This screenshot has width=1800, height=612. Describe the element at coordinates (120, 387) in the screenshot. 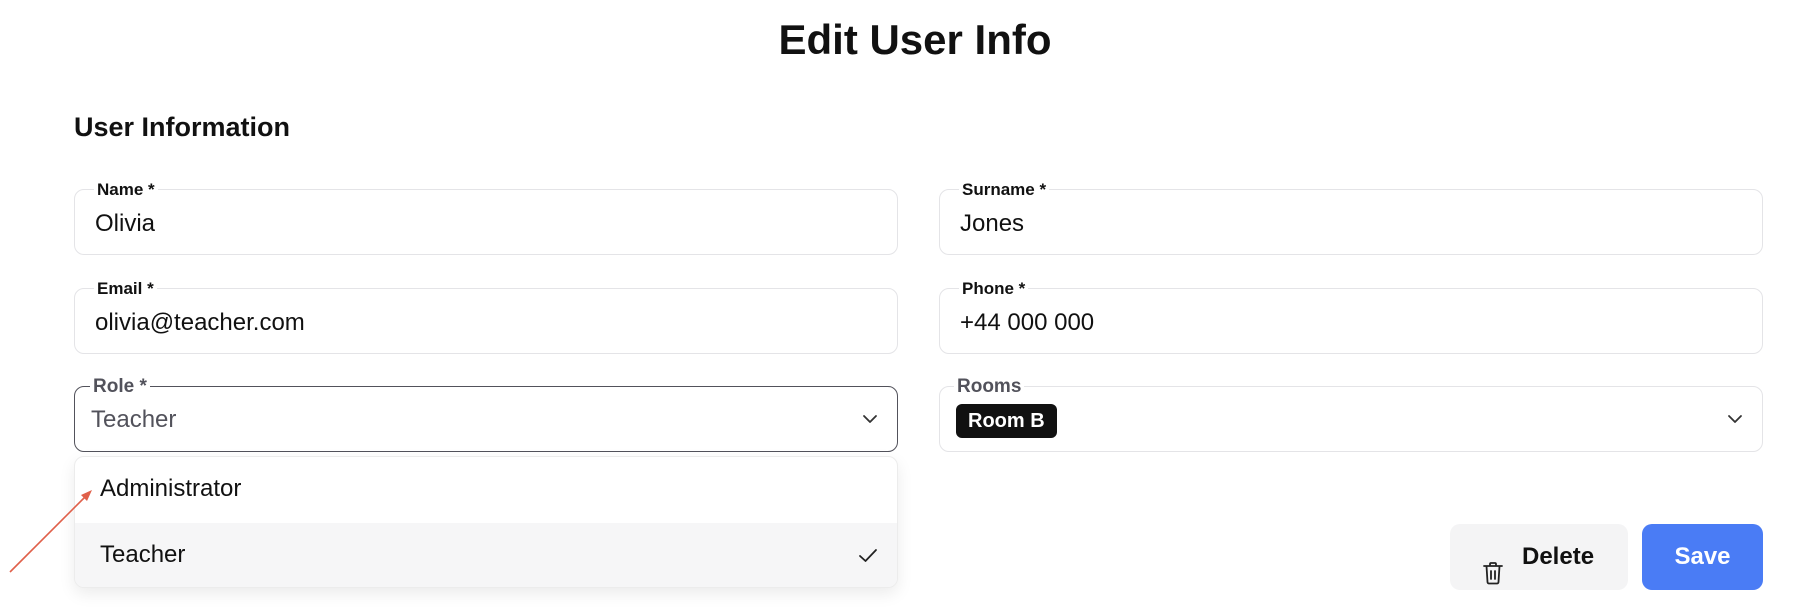

I see `role-label: Role *` at that location.